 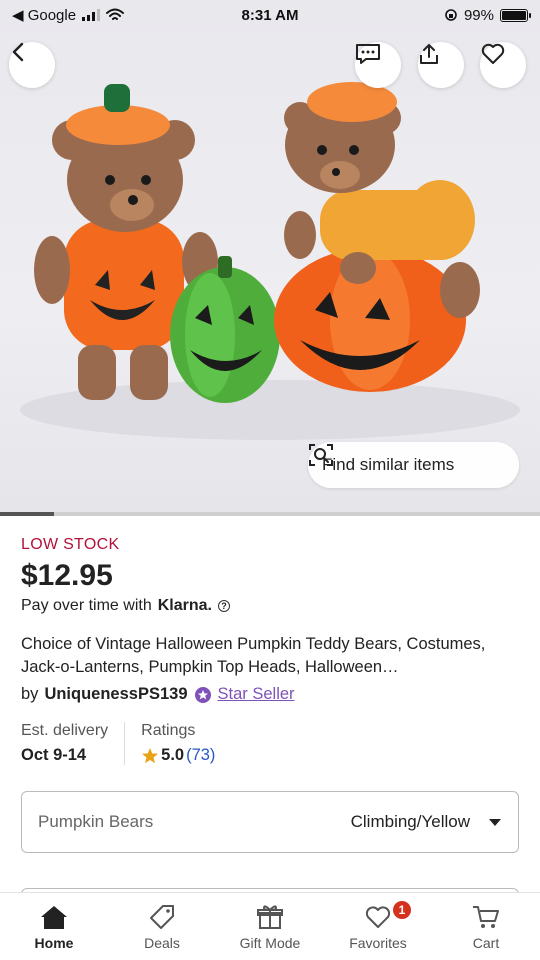 What do you see at coordinates (115, 14) in the screenshot?
I see `wifi-icon` at bounding box center [115, 14].